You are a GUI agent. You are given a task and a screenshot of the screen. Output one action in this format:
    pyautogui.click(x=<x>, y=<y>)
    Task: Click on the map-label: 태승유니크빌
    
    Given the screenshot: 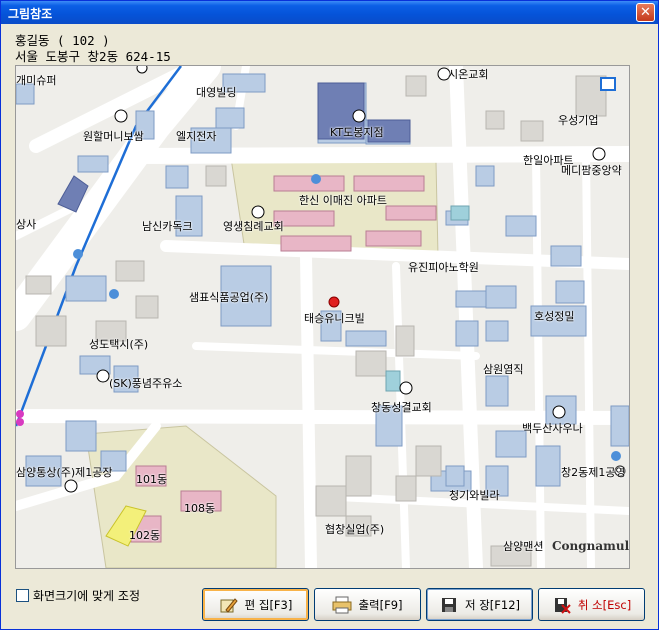 What is the action you would take?
    pyautogui.click(x=334, y=318)
    